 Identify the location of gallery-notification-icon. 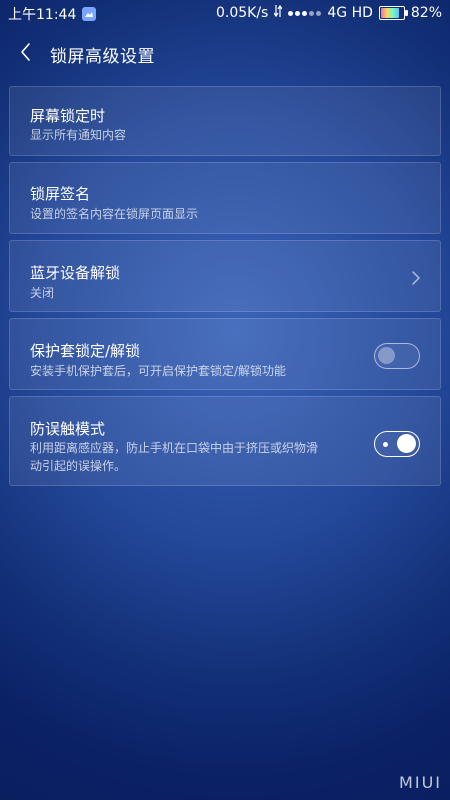
(89, 14).